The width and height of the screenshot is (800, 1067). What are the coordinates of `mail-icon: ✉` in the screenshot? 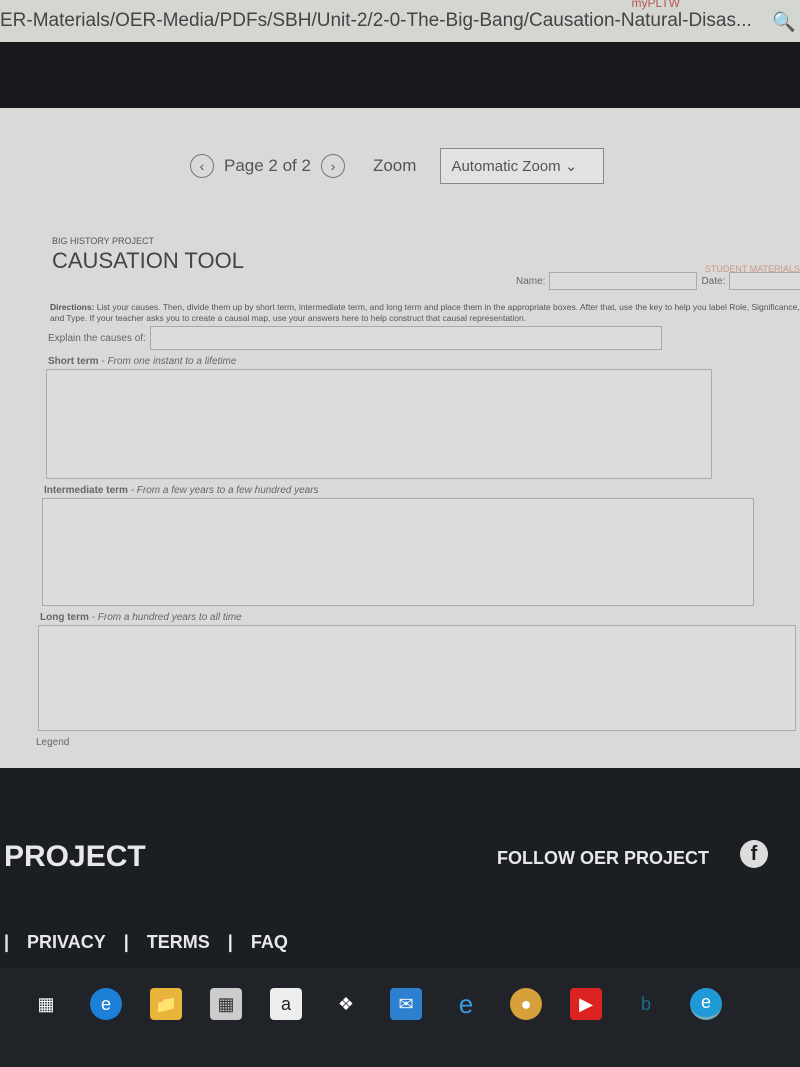 It's located at (406, 1004).